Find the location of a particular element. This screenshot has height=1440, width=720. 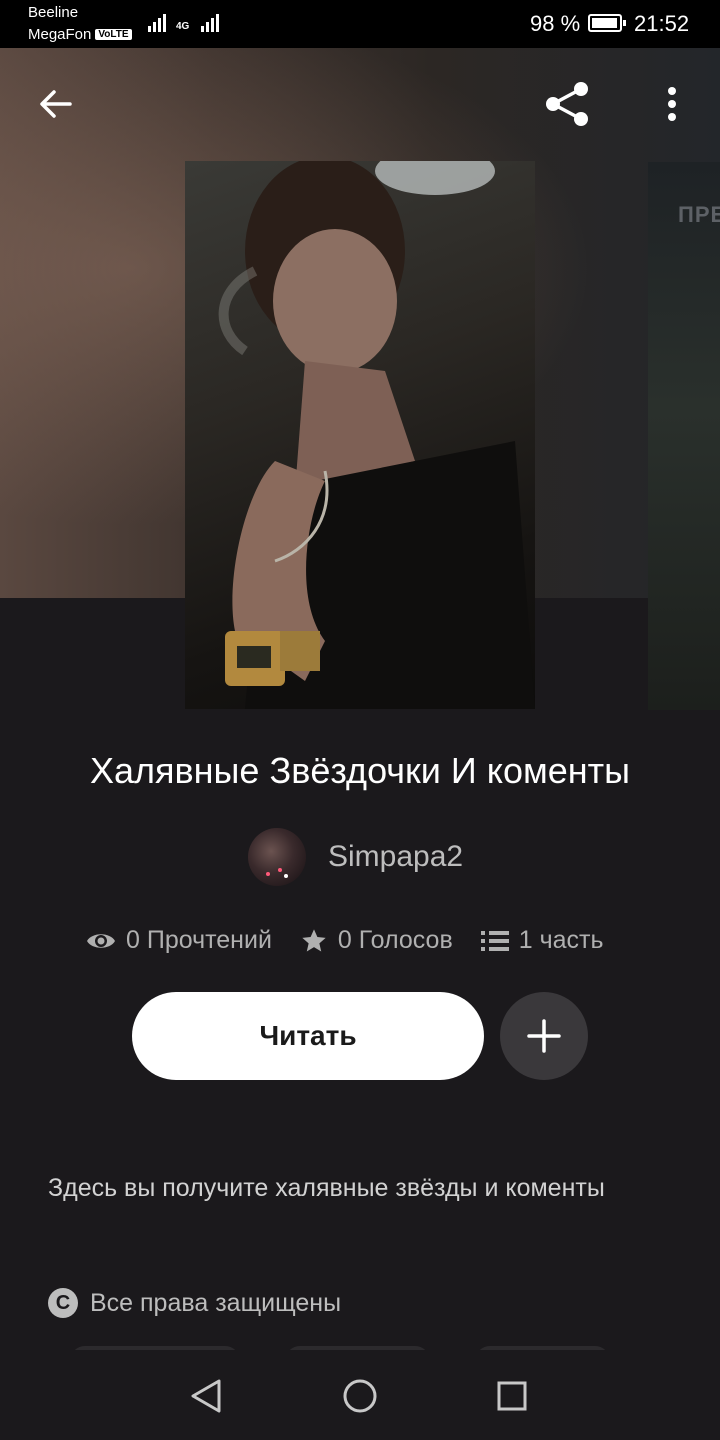

share-button is located at coordinates (568, 104).